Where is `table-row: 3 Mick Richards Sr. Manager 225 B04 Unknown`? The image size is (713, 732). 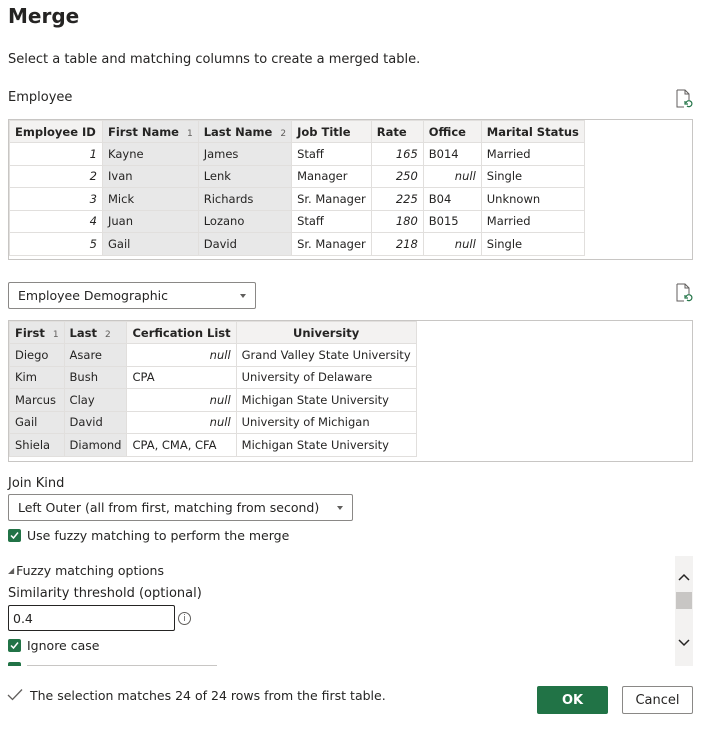
table-row: 3 Mick Richards Sr. Manager 225 B04 Unknown is located at coordinates (297, 199).